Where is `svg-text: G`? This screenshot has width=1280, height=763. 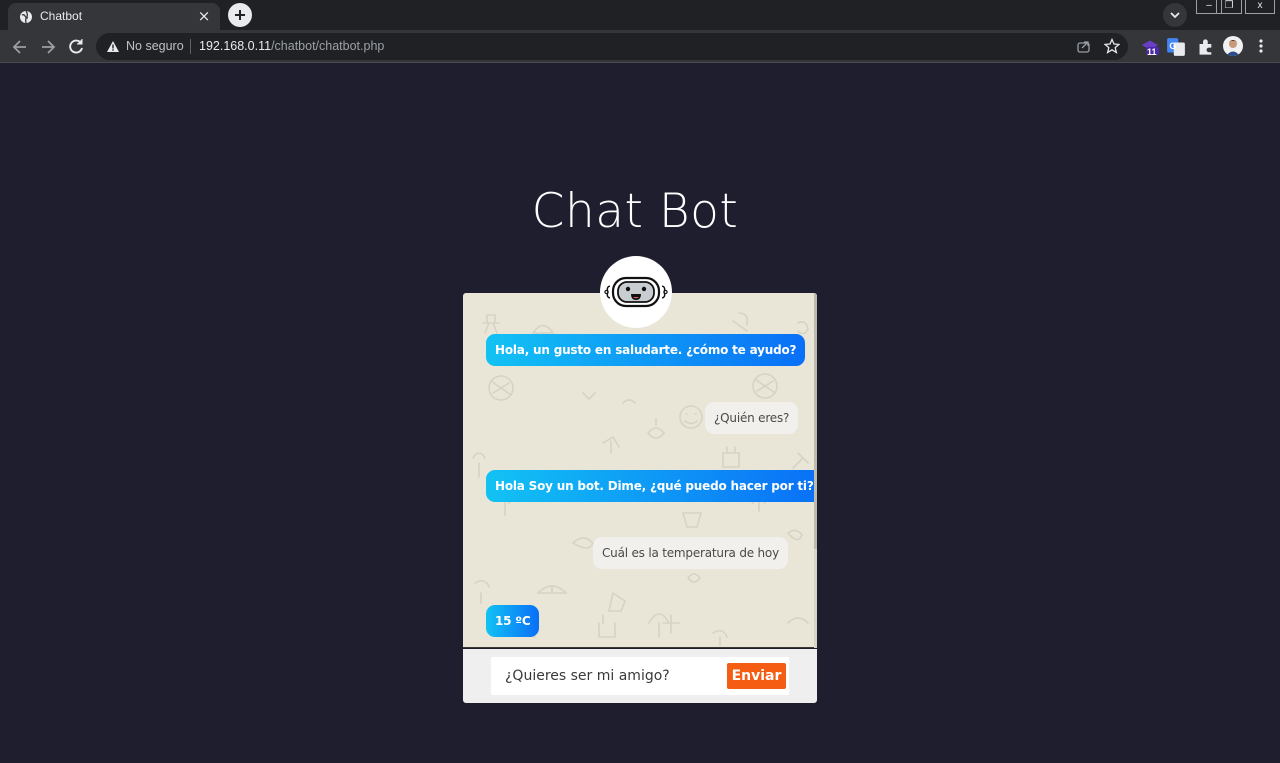
svg-text: G is located at coordinates (1172, 46).